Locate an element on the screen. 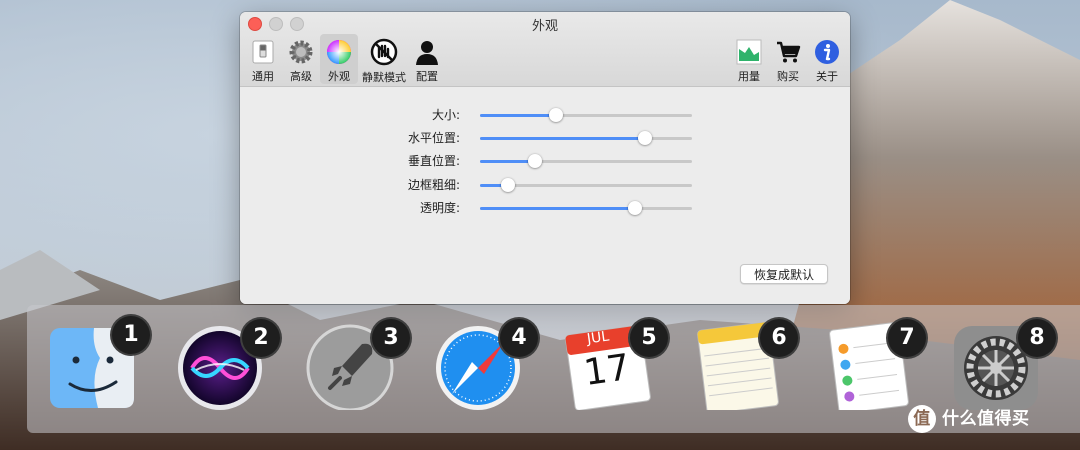 This screenshot has width=1080, height=450. watermark-logo-icon: 值 is located at coordinates (922, 419).